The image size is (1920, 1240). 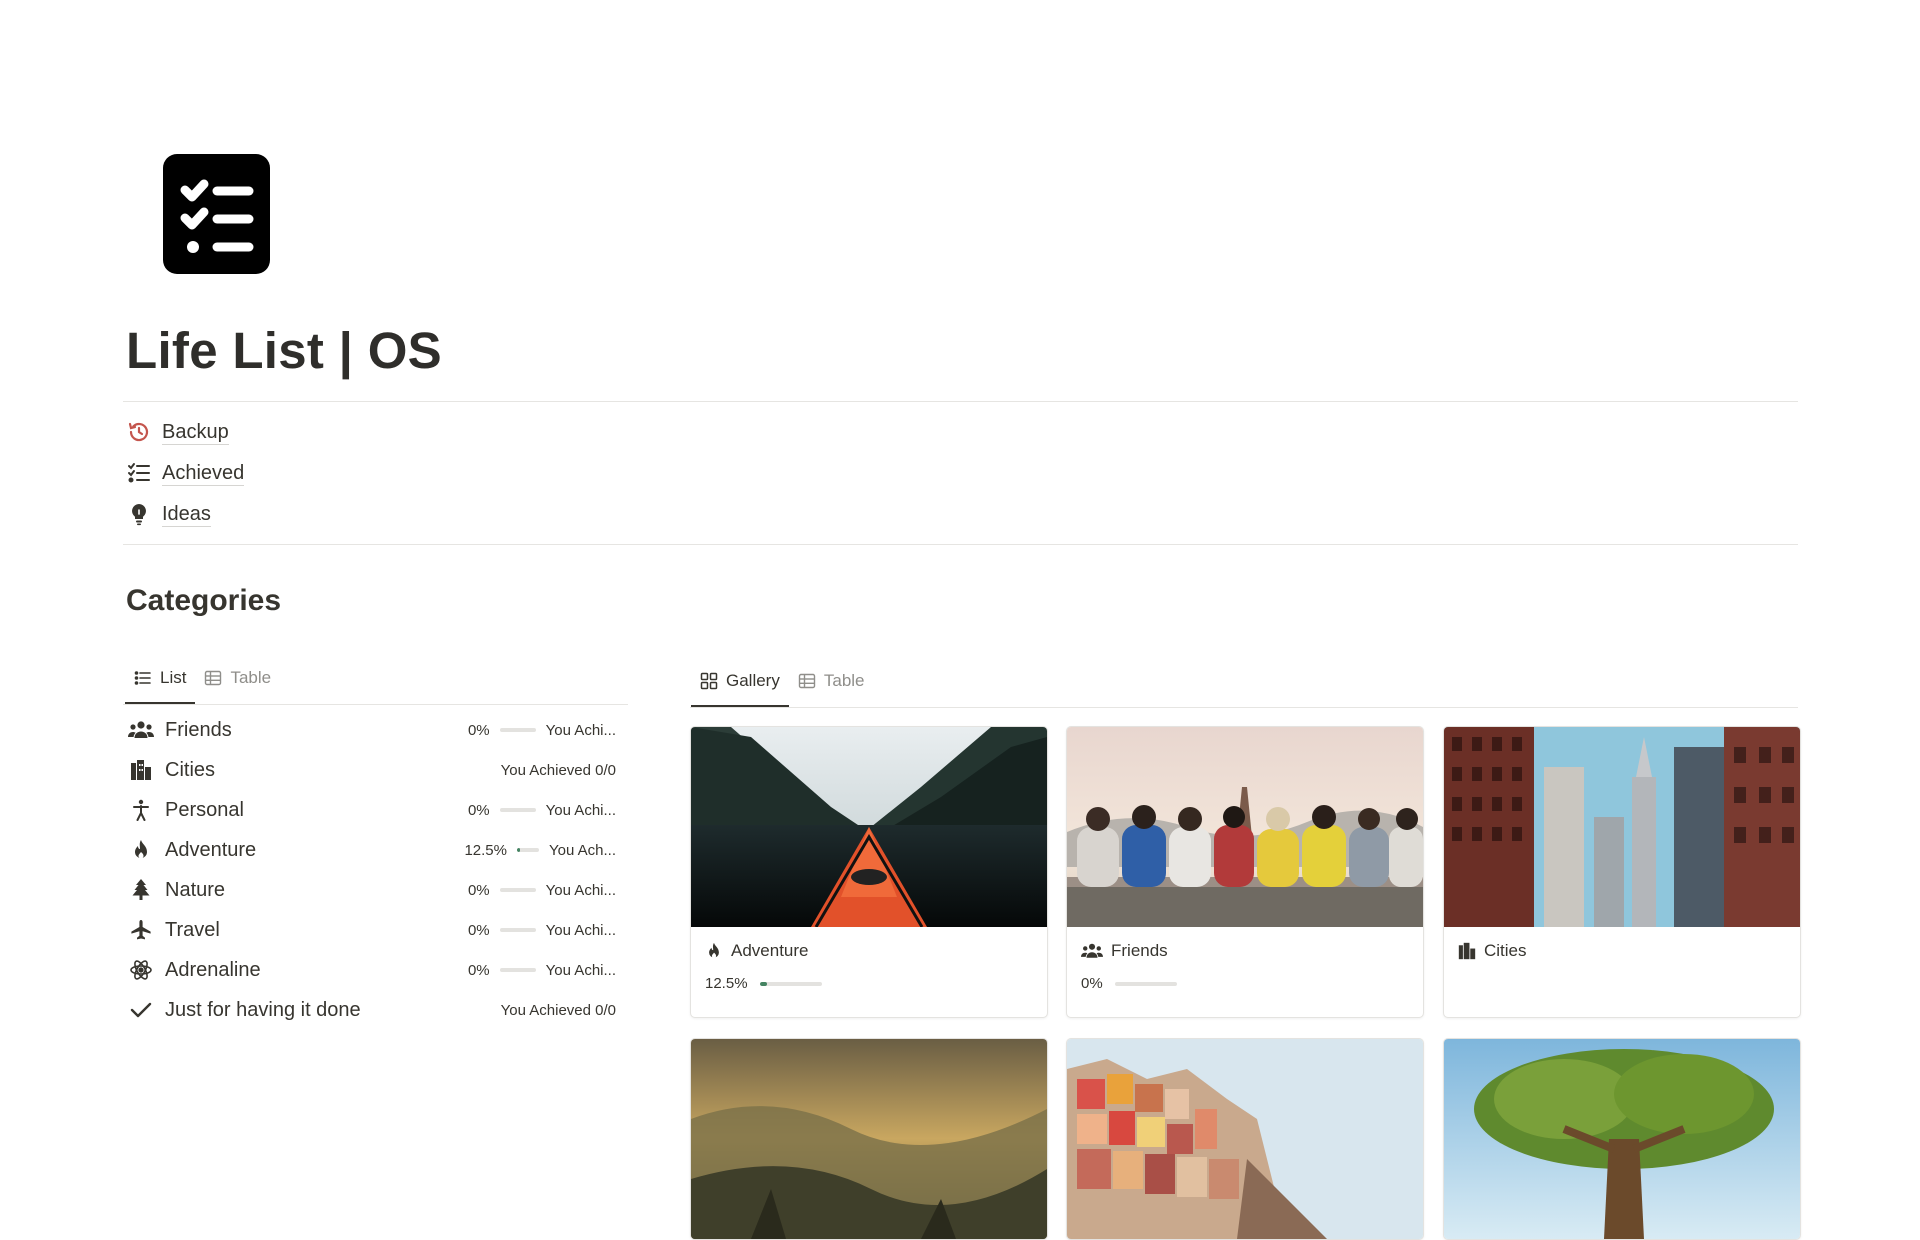 What do you see at coordinates (141, 810) in the screenshot?
I see `person-icon` at bounding box center [141, 810].